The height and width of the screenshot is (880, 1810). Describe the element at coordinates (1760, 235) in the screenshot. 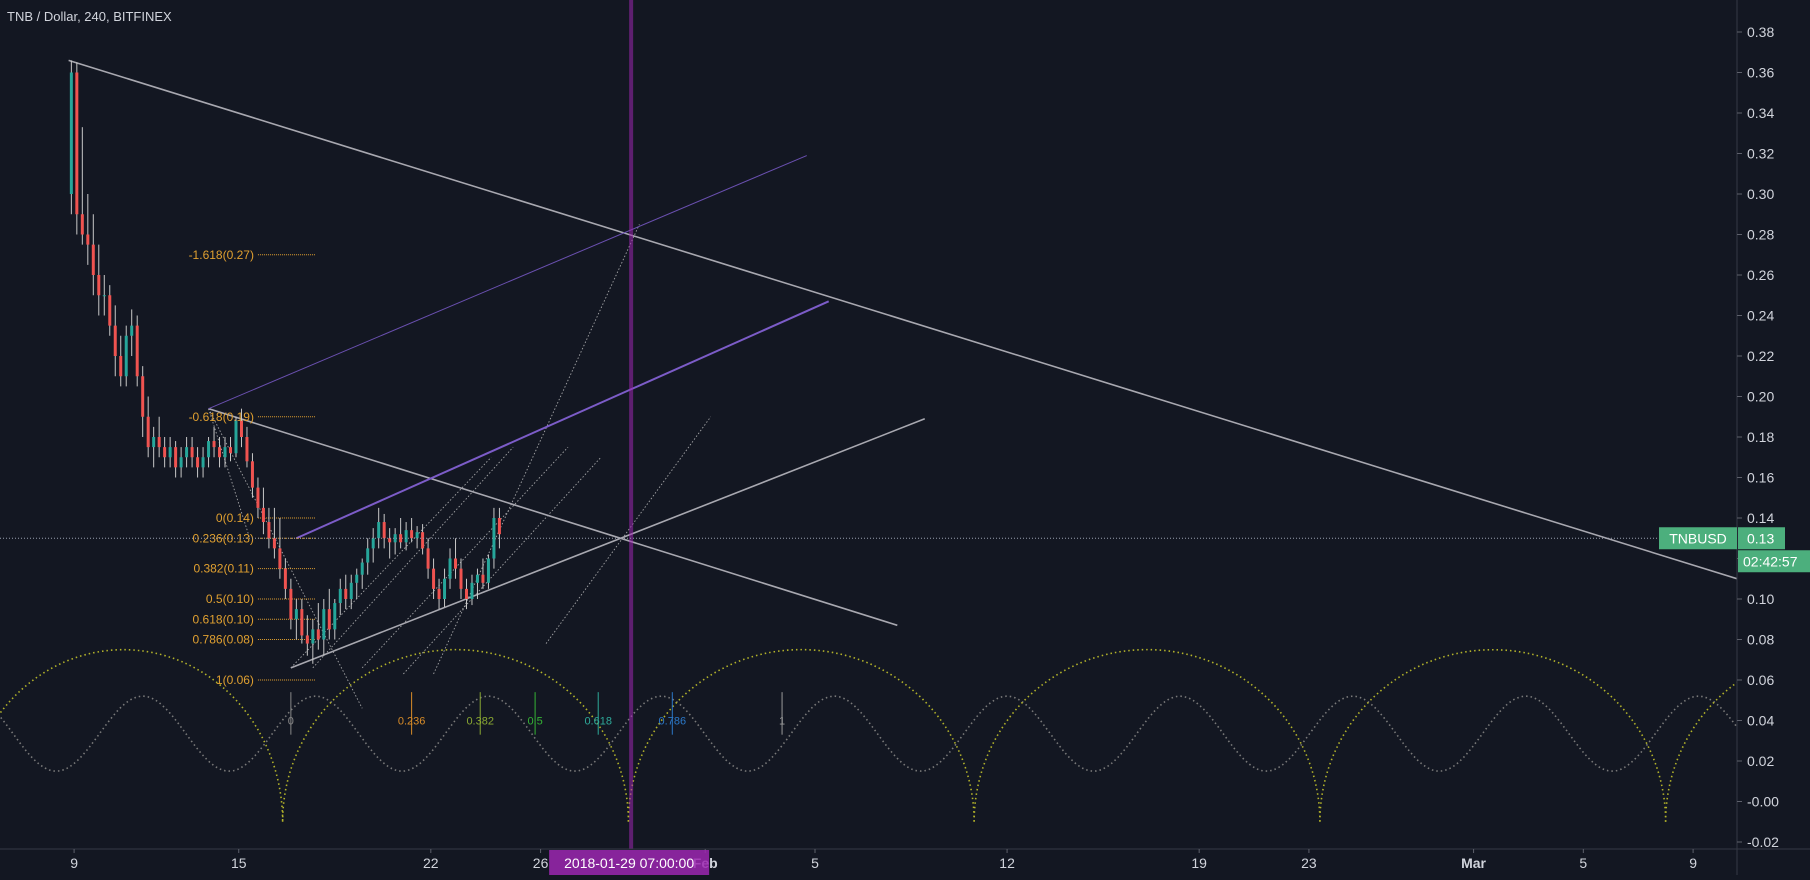

I see `price-tick-label-5: 0.28` at that location.